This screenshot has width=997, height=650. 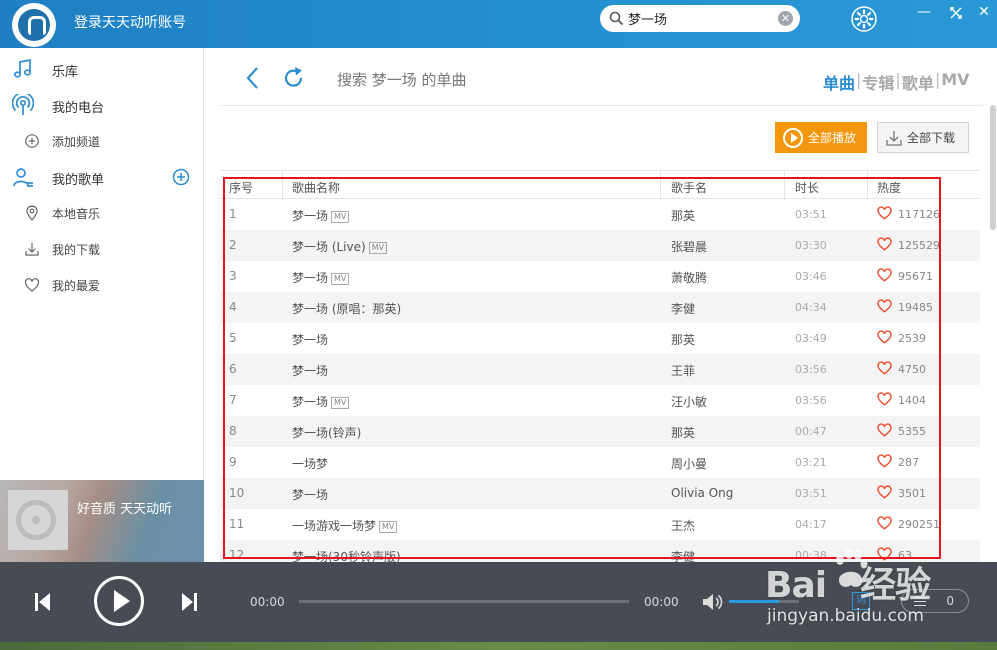 What do you see at coordinates (294, 78) in the screenshot?
I see `refresh-icon` at bounding box center [294, 78].